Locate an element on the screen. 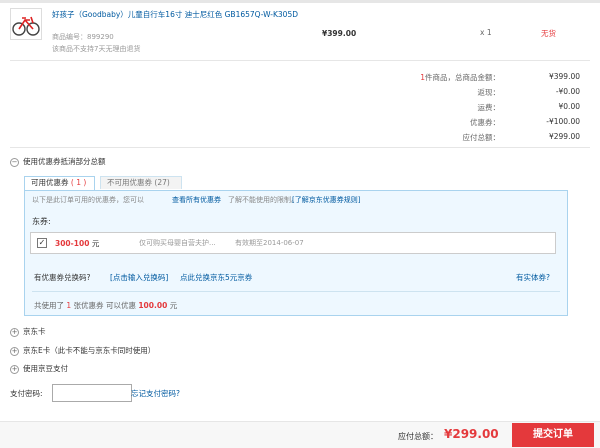 The width and height of the screenshot is (600, 448). redeem-question: 有优惠券兑换码? is located at coordinates (62, 277).